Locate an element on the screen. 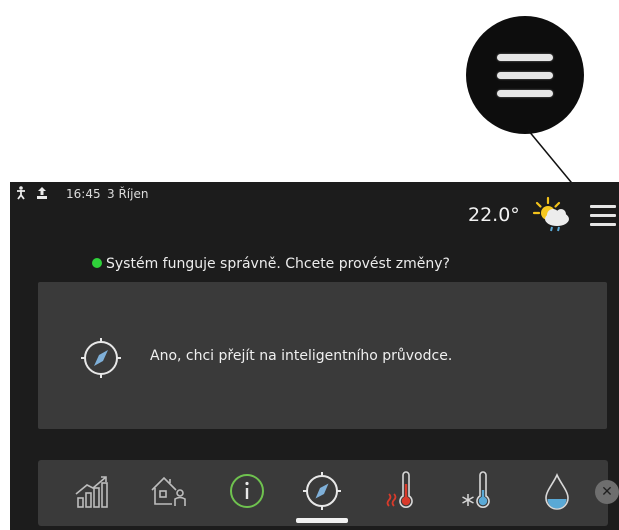 The image size is (619, 530). hamburger-menu-icon is located at coordinates (603, 215).